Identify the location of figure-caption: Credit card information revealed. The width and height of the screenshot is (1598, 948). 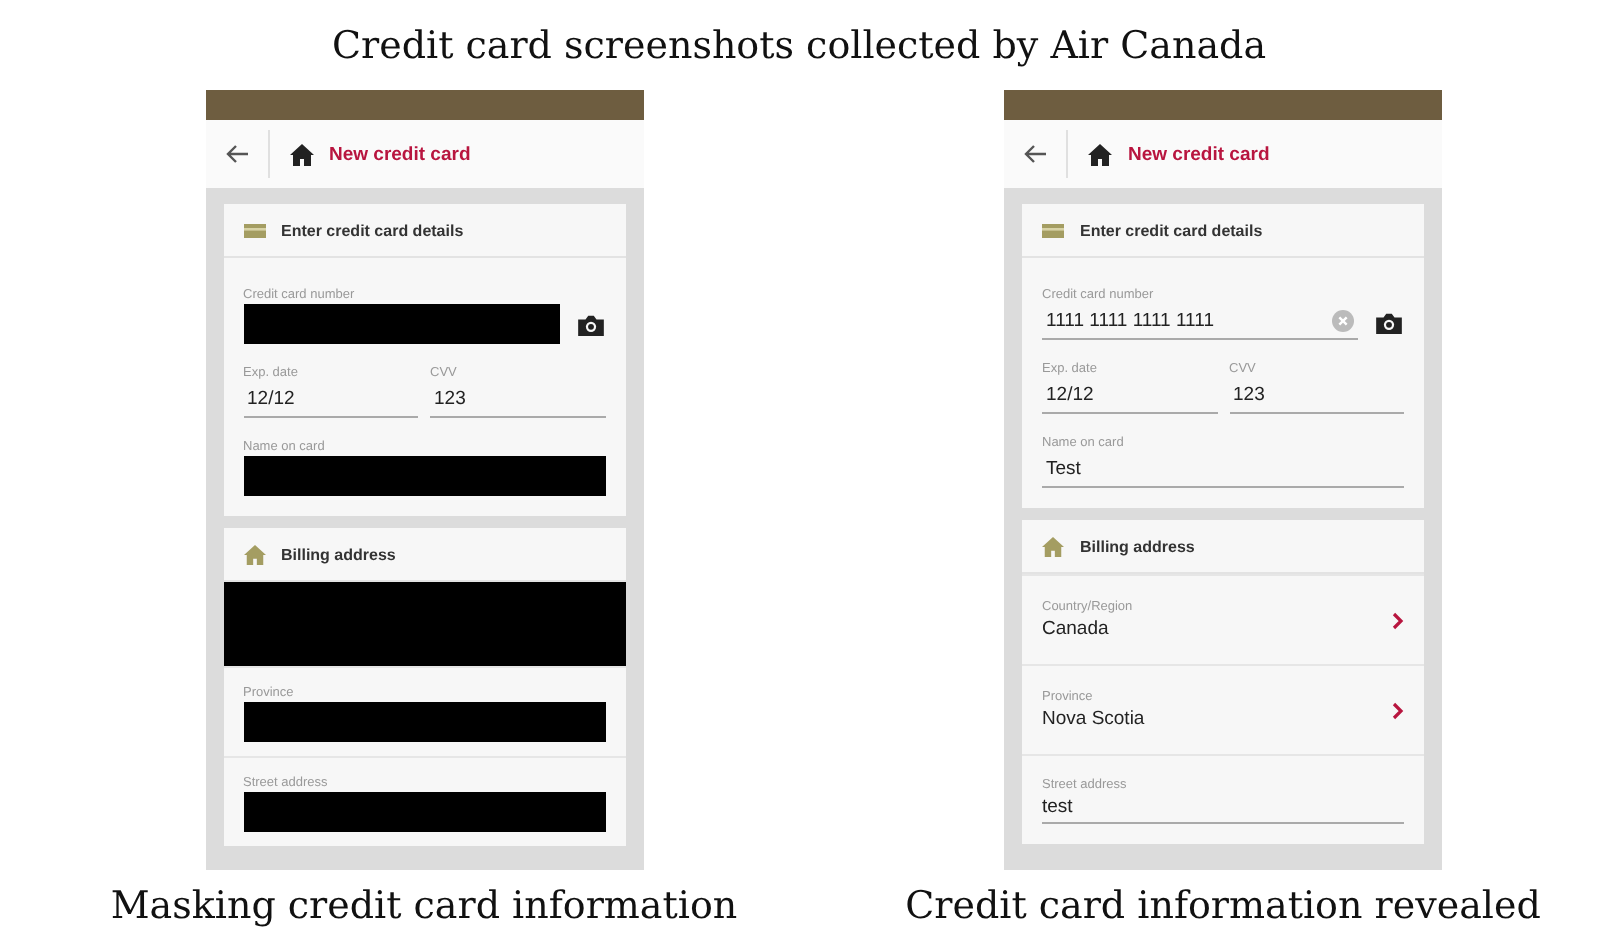
(1223, 906).